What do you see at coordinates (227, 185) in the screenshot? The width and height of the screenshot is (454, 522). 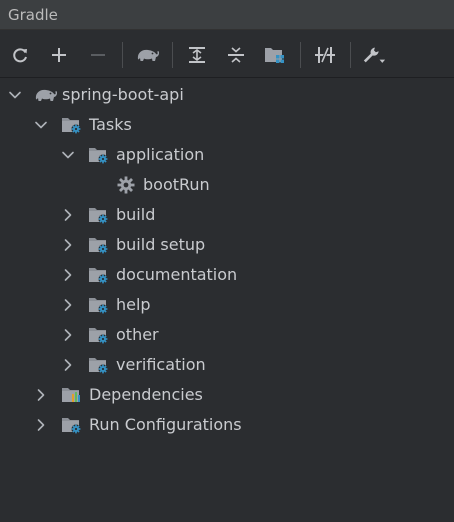 I see `tree-row-task: bootRun` at bounding box center [227, 185].